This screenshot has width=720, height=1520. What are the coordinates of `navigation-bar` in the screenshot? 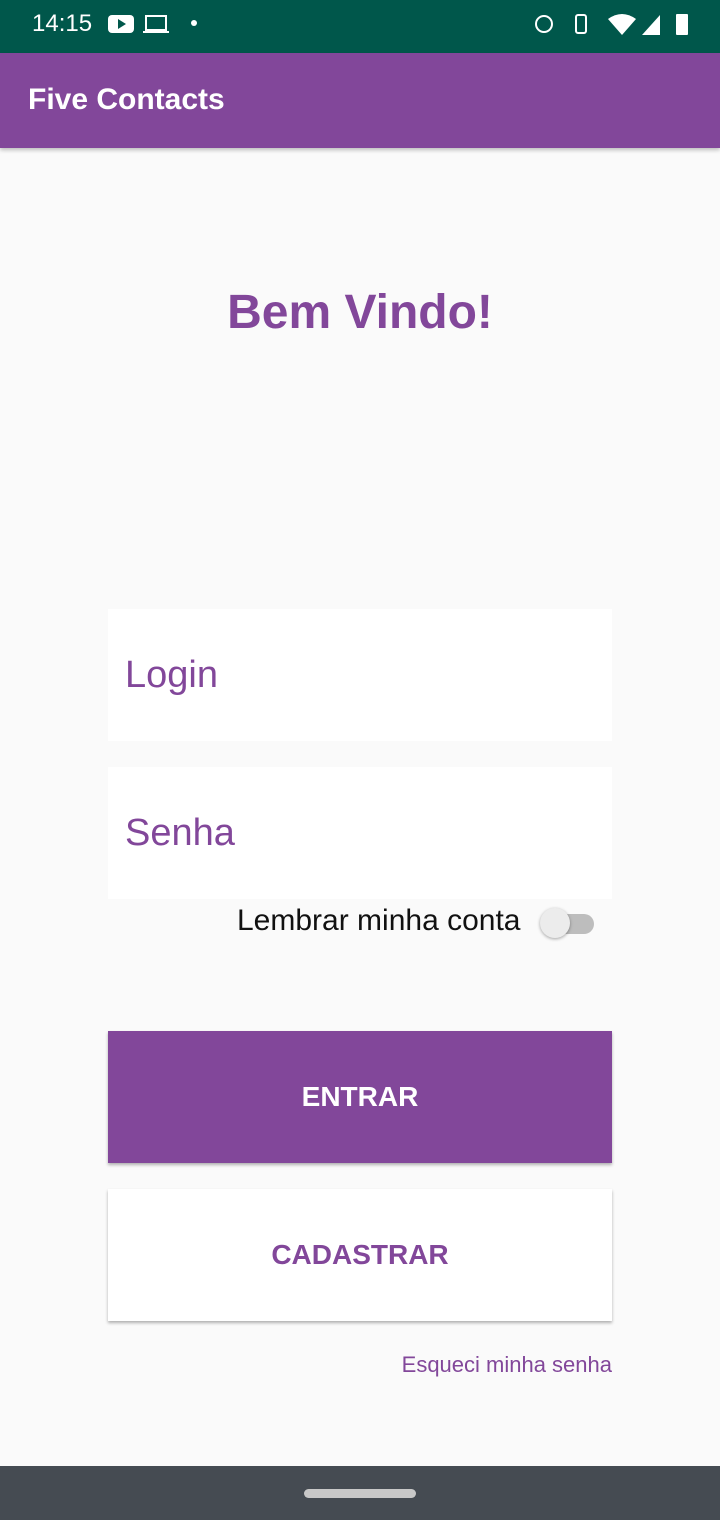 It's located at (360, 1493).